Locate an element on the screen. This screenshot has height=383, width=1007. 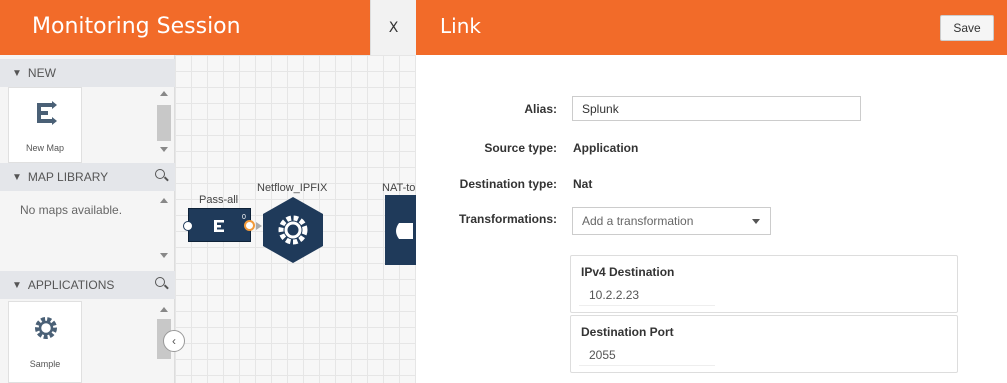
destination-type-label: Destination type: is located at coordinates (508, 184).